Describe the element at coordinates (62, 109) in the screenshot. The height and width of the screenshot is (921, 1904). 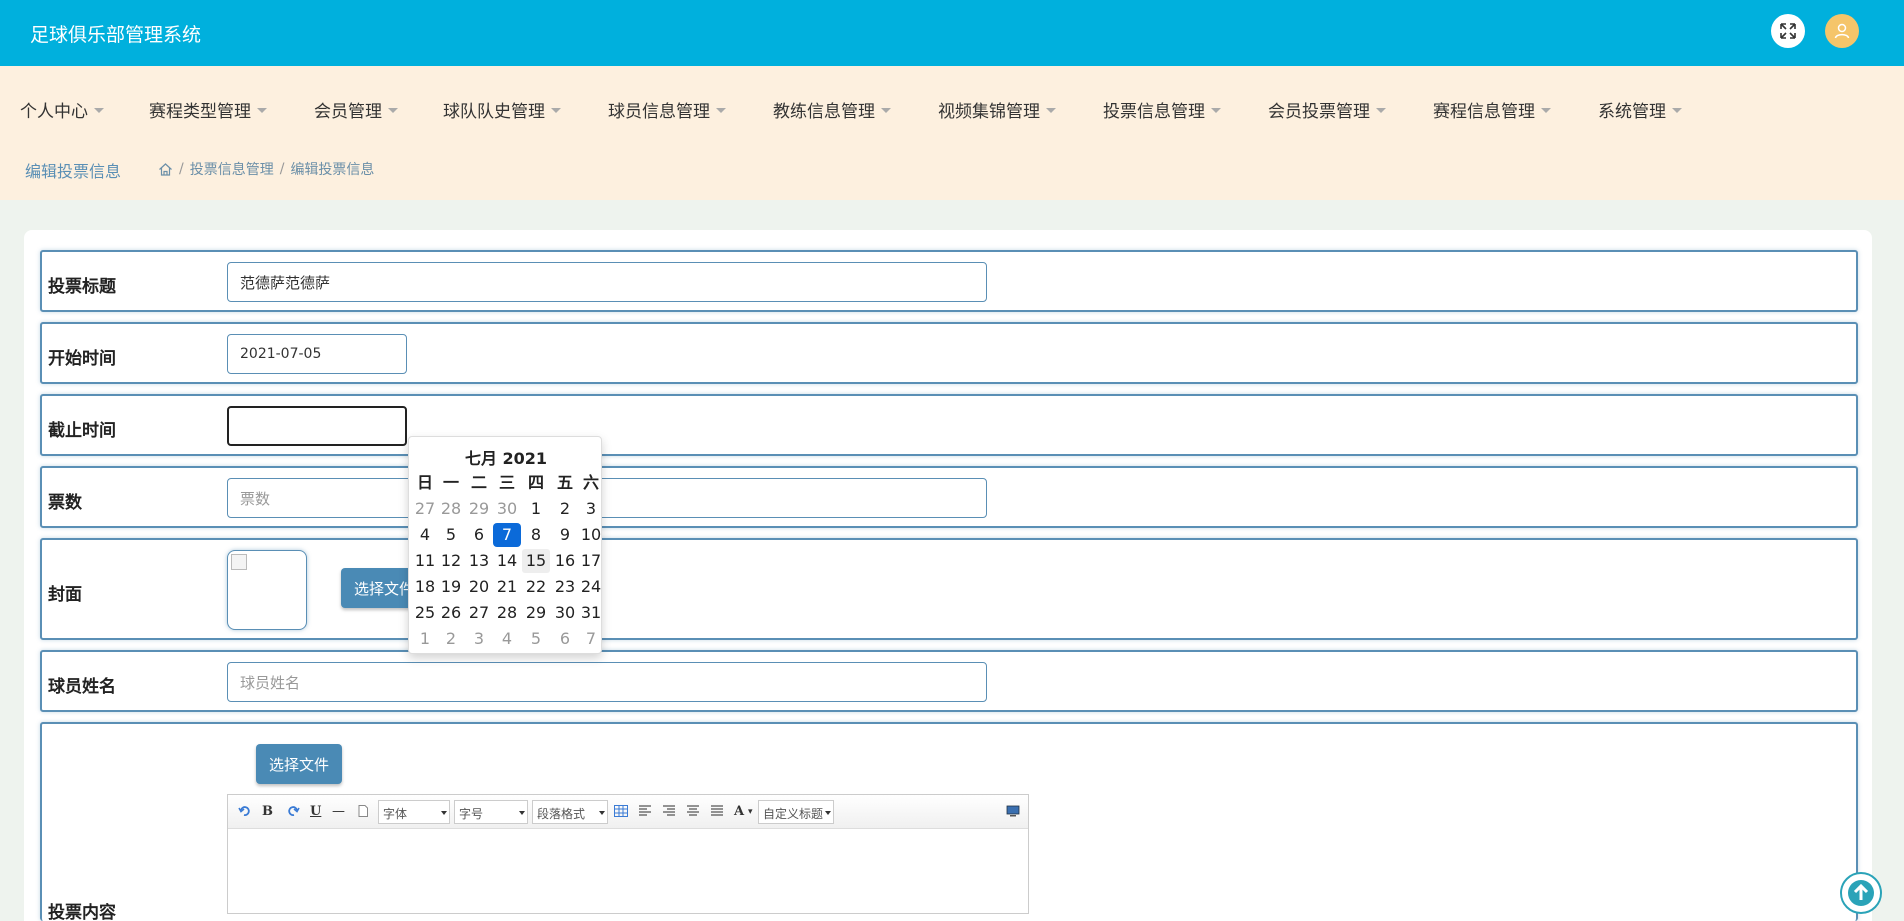
I see `nav-item-personal-center: 个人中心` at that location.